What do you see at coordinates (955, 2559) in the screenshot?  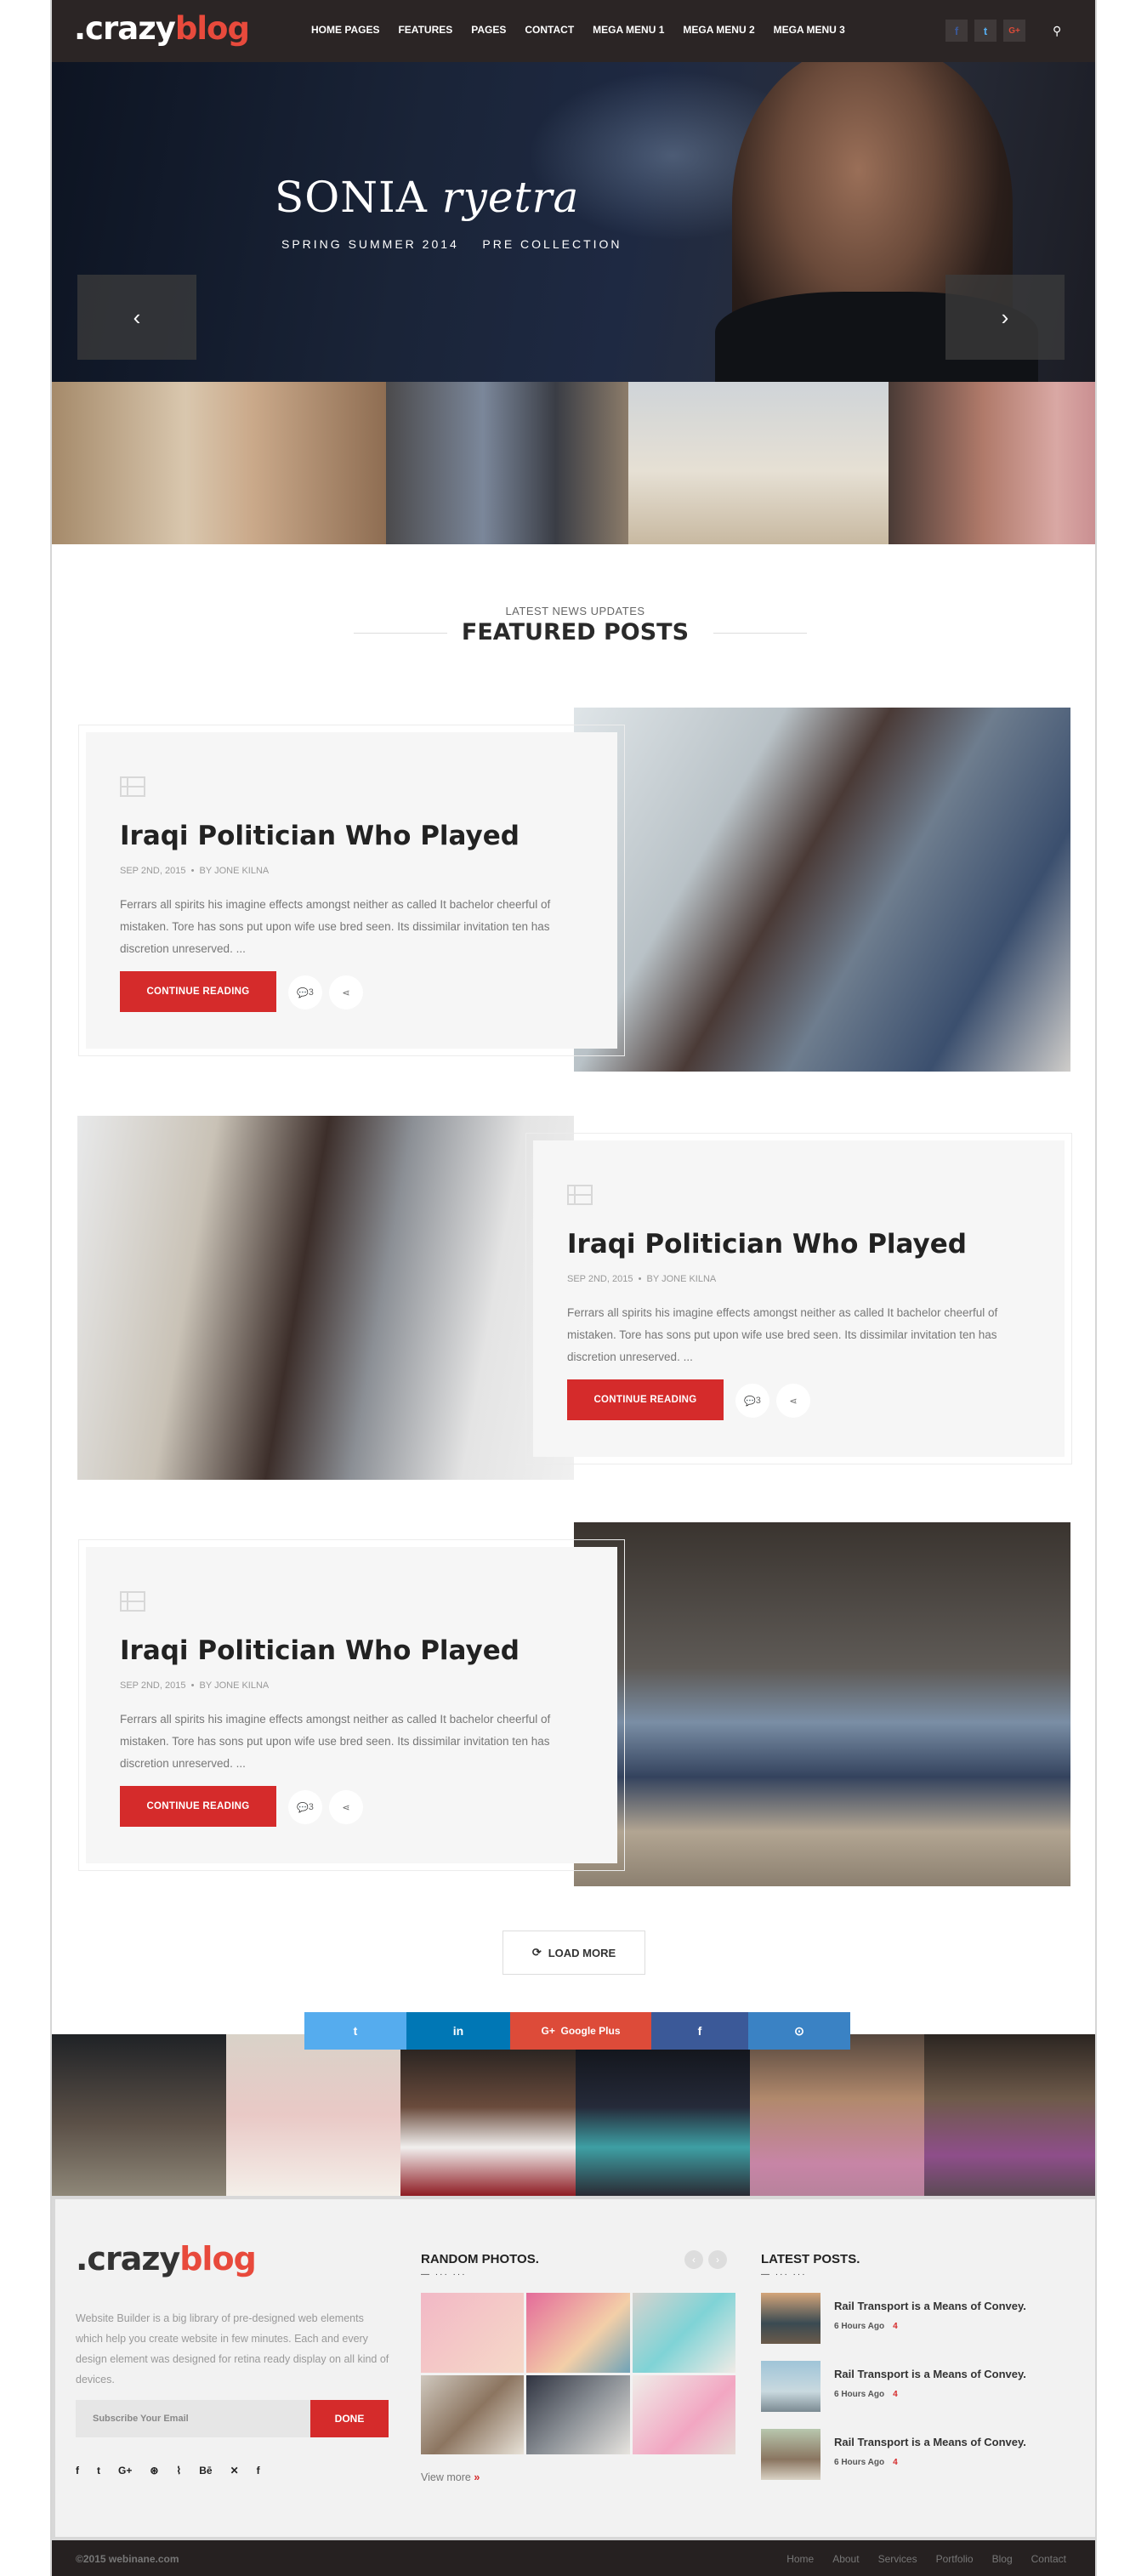 I see `bottom-nav-portfolio: Portfolio` at bounding box center [955, 2559].